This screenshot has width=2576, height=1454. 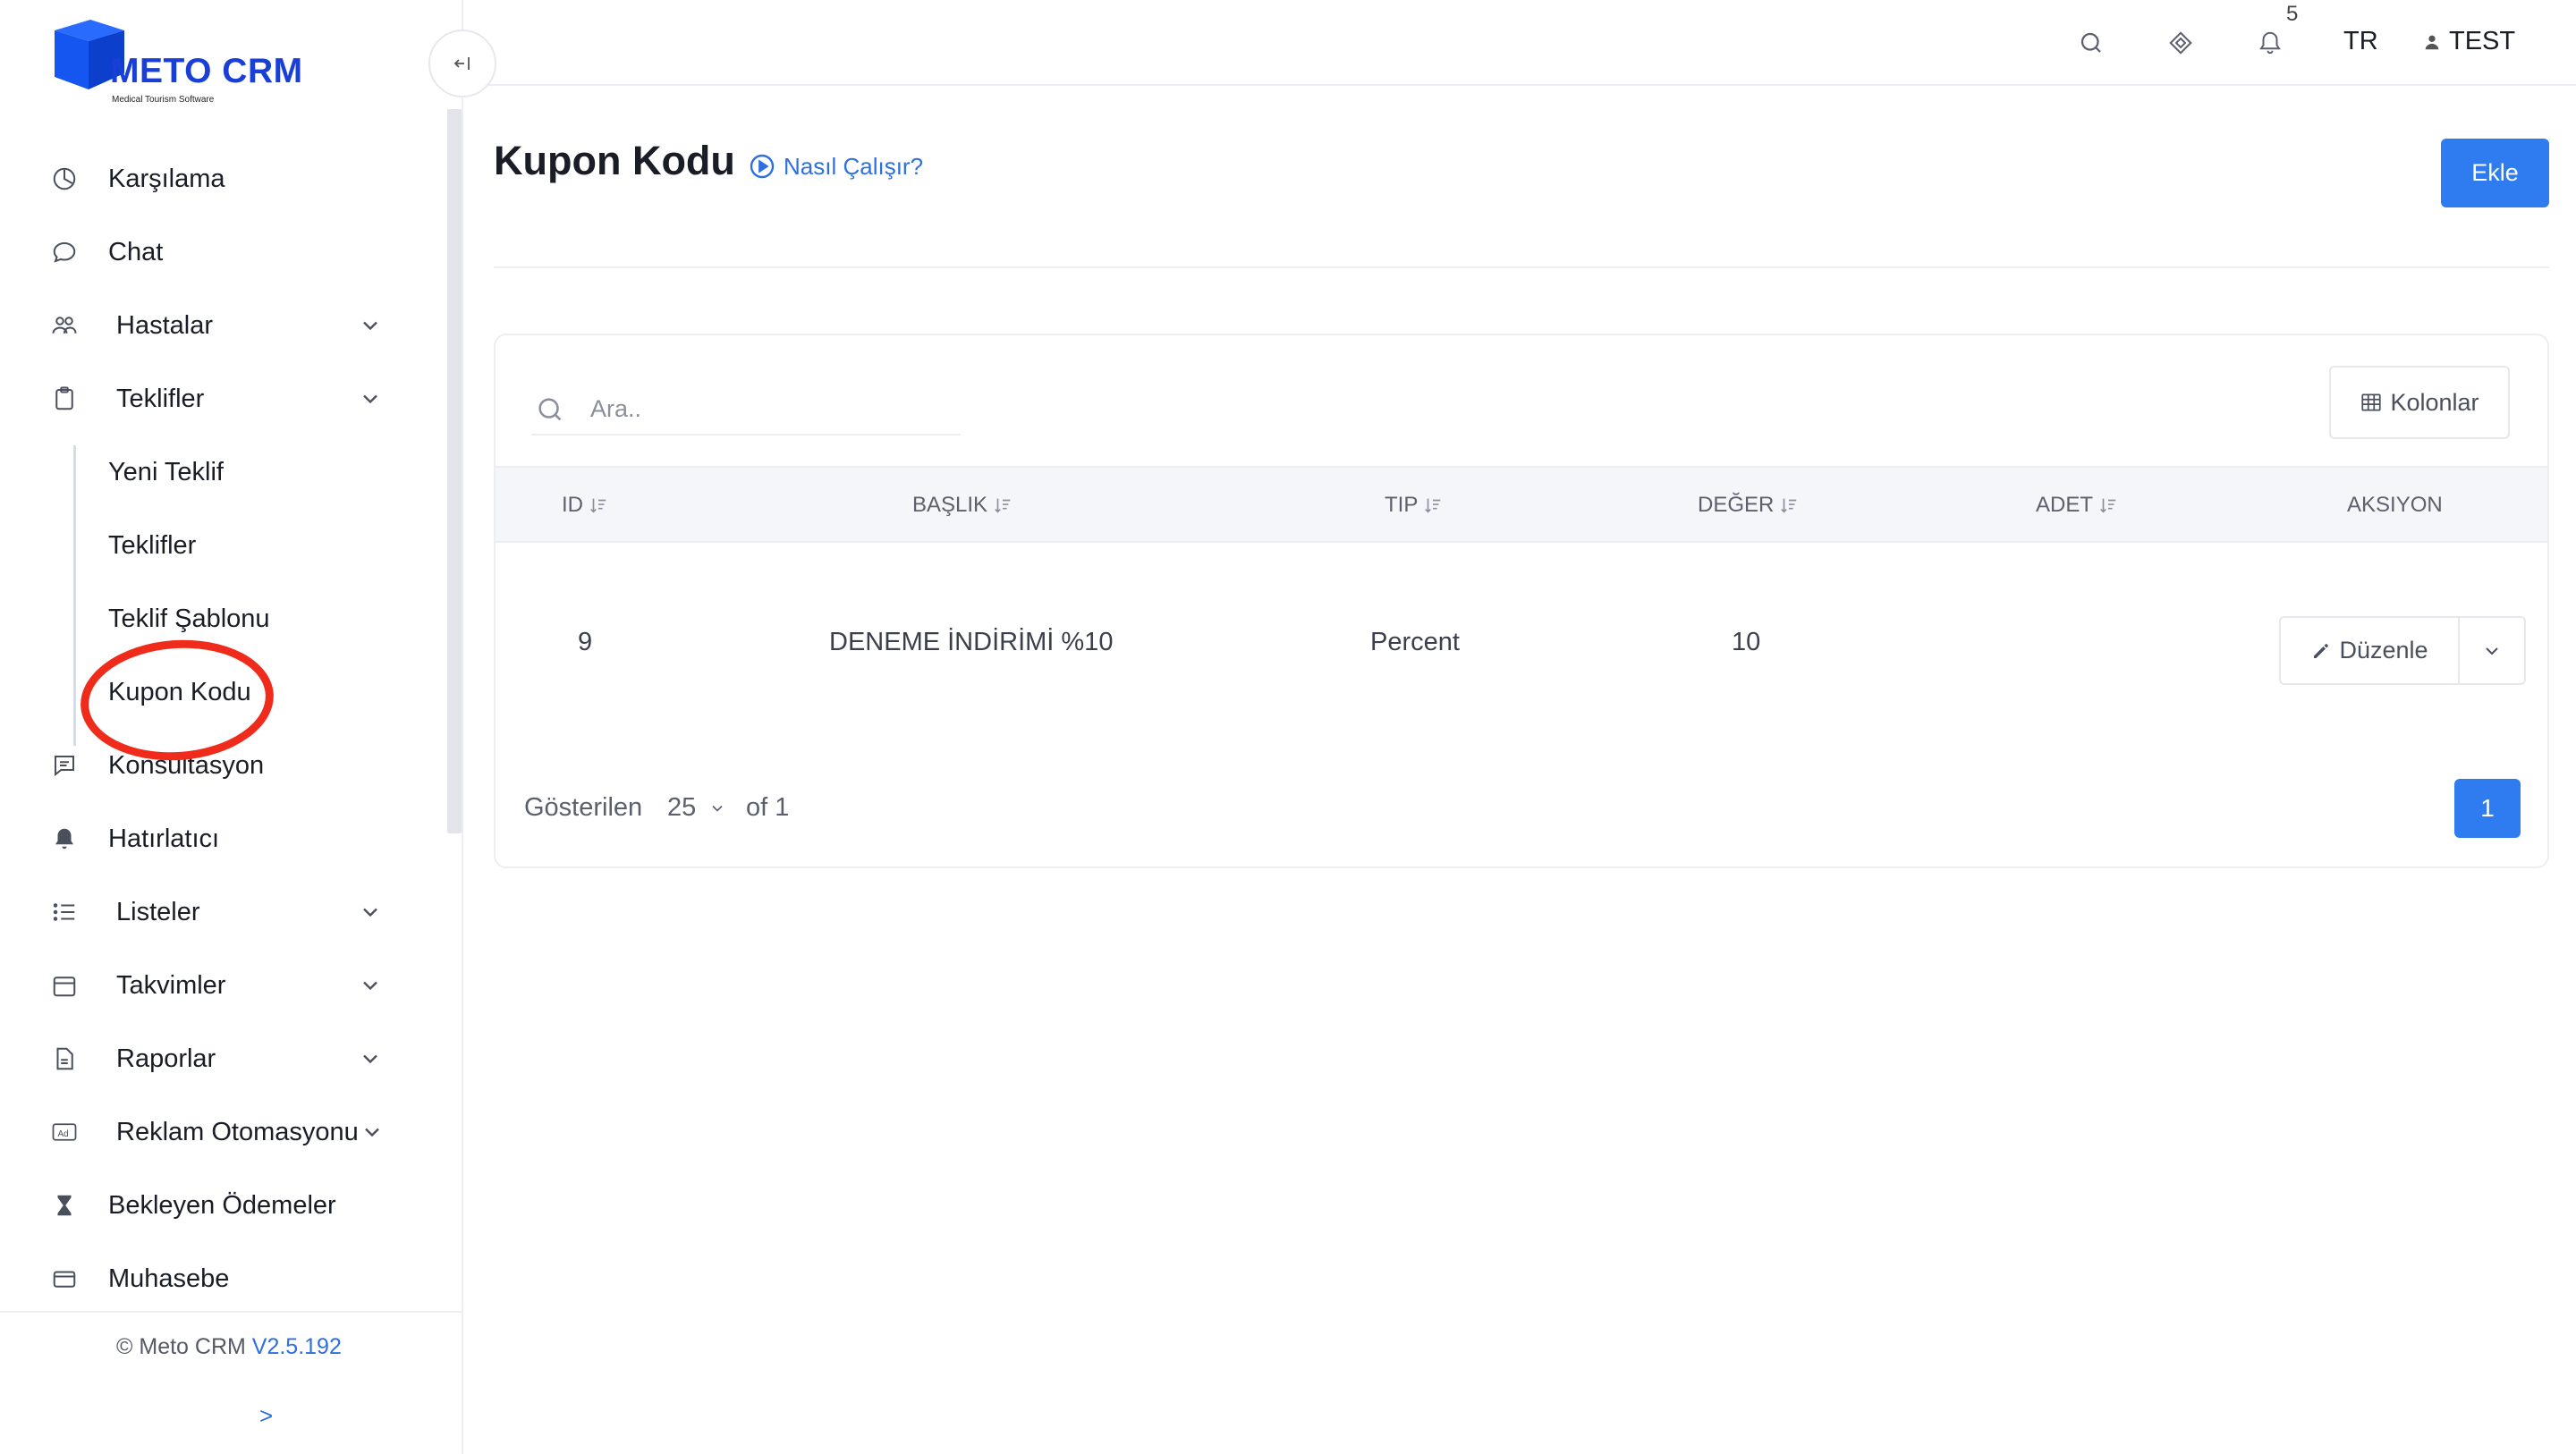 What do you see at coordinates (164, 838) in the screenshot?
I see `sidebar-item-label: Hatırlatıcı` at bounding box center [164, 838].